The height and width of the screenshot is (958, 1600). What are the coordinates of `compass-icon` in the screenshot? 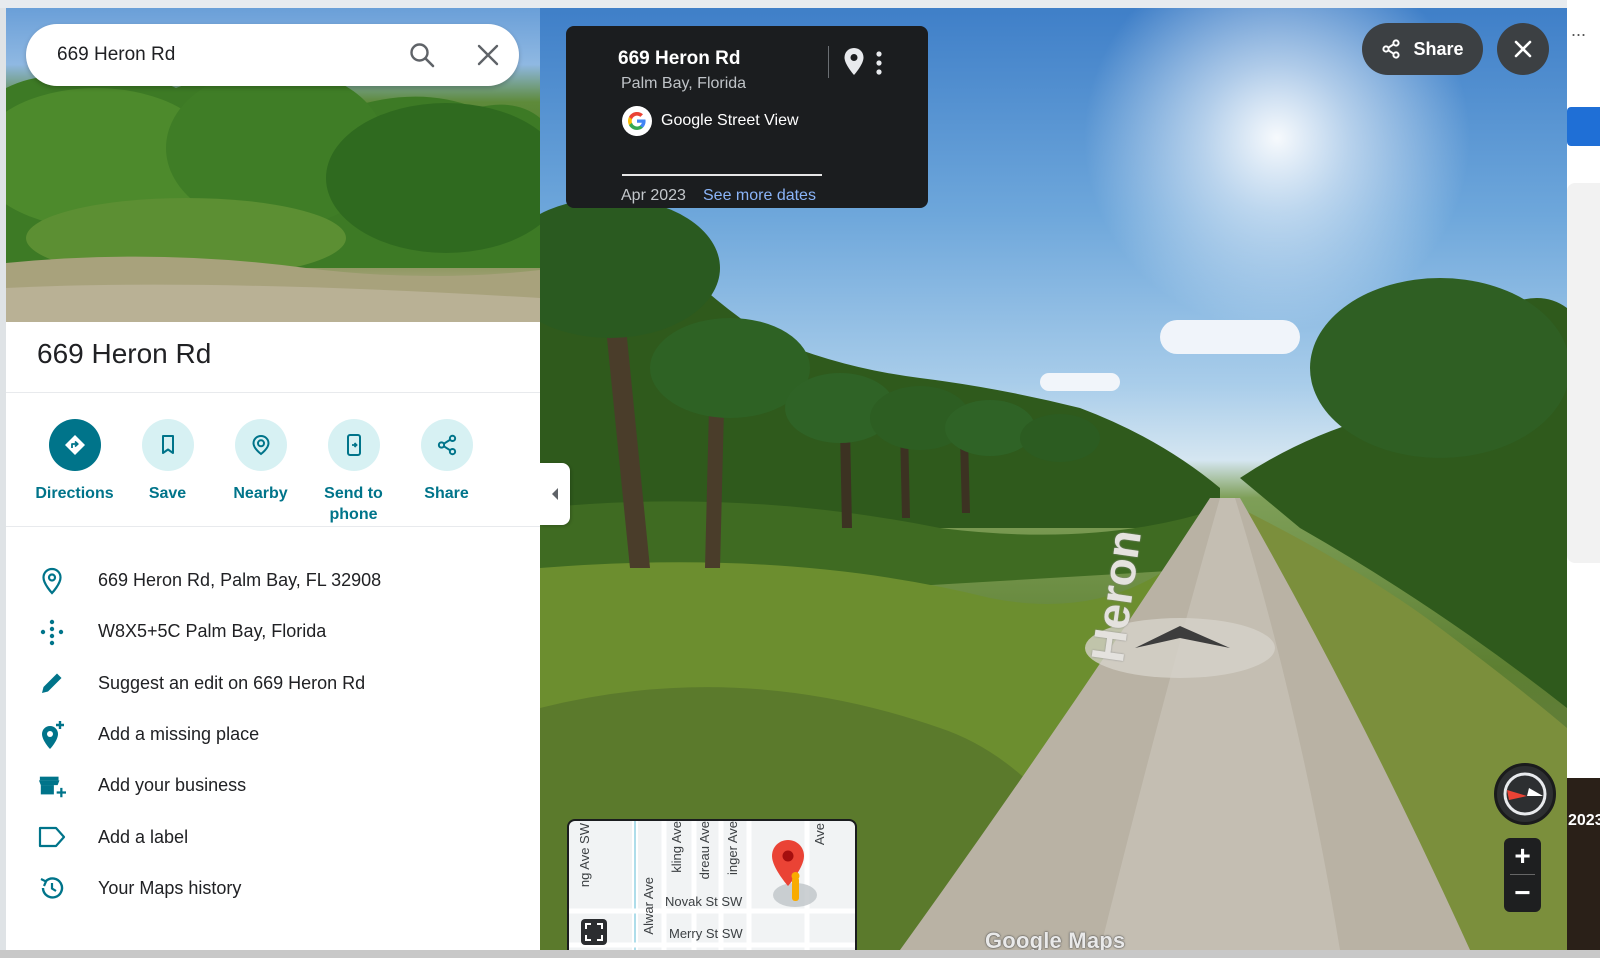 It's located at (1525, 794).